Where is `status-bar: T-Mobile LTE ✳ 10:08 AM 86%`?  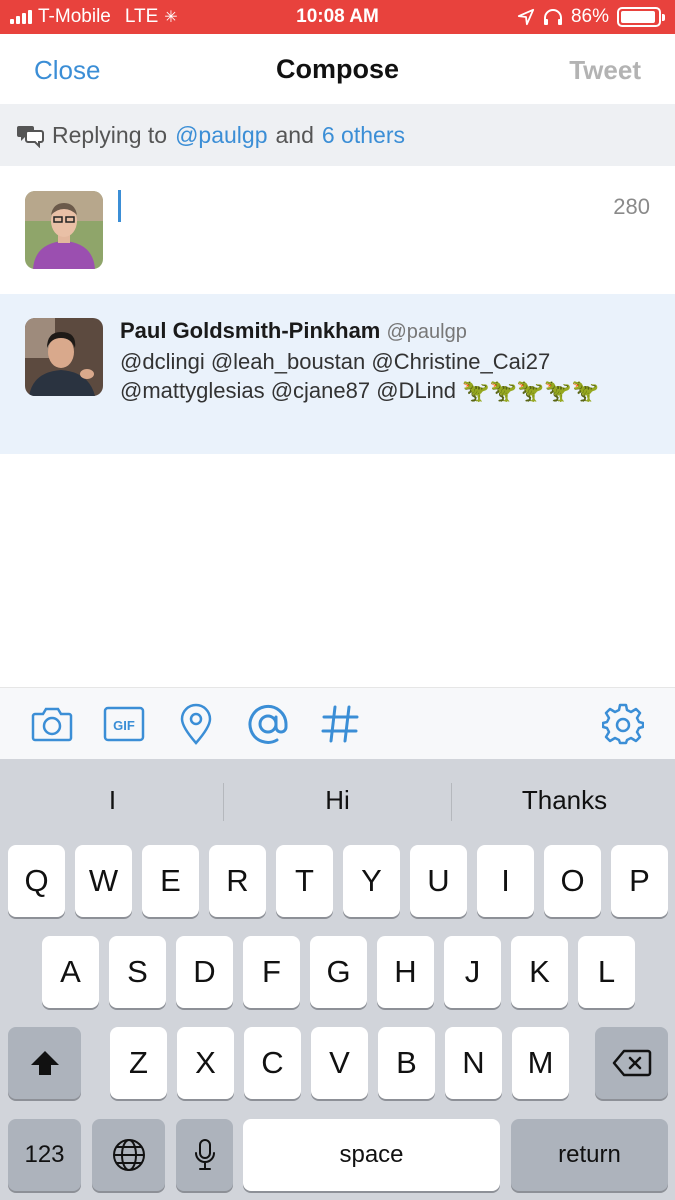 status-bar: T-Mobile LTE ✳ 10:08 AM 86% is located at coordinates (337, 17).